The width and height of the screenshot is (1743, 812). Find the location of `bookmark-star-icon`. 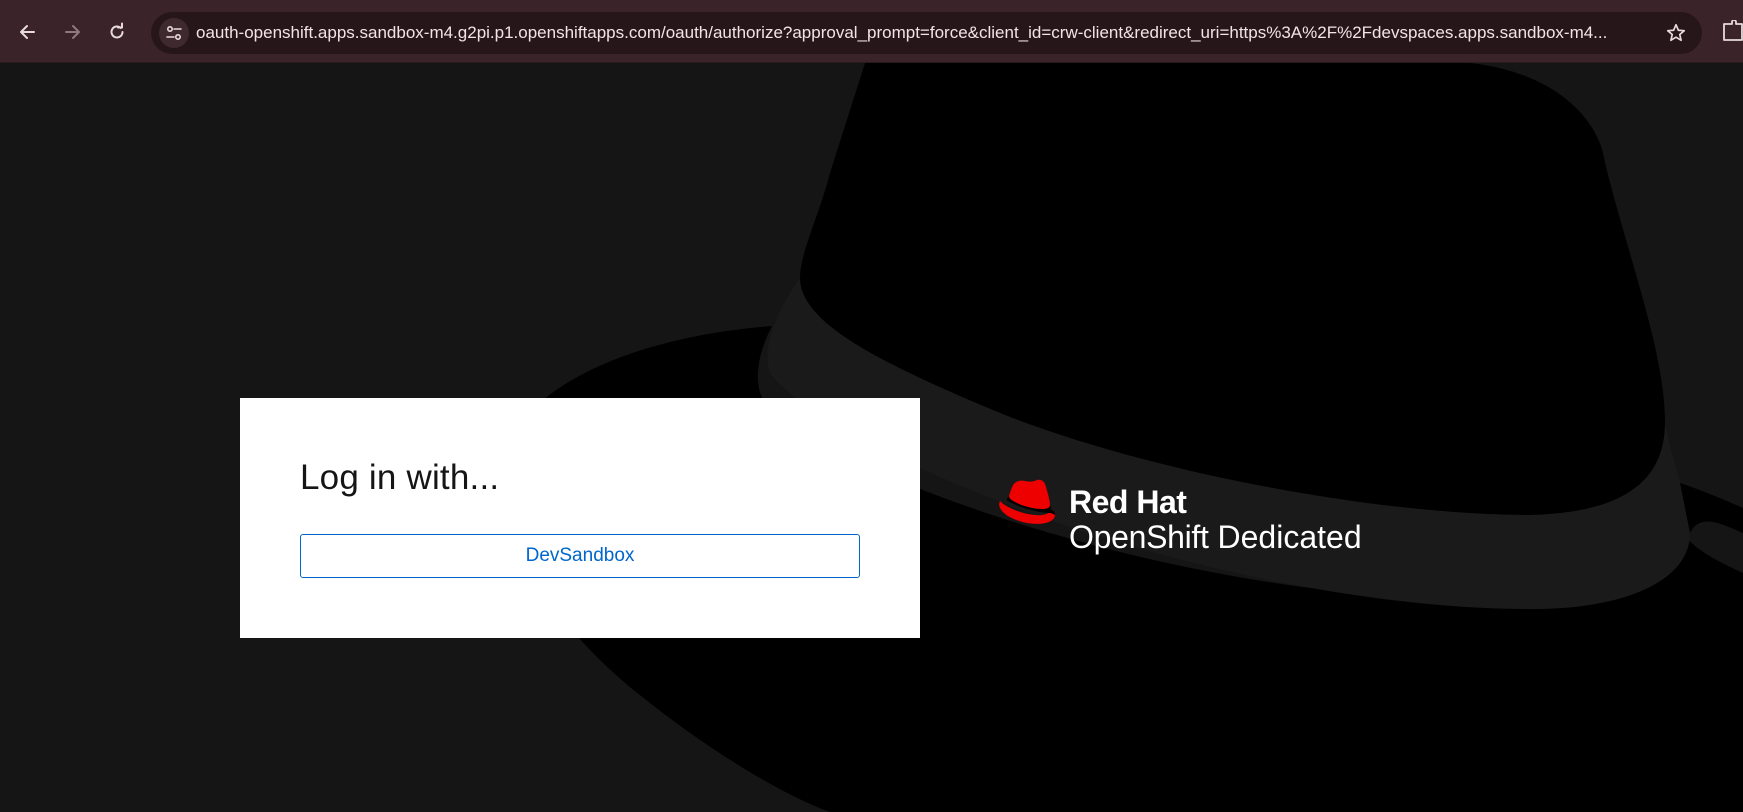

bookmark-star-icon is located at coordinates (1676, 33).